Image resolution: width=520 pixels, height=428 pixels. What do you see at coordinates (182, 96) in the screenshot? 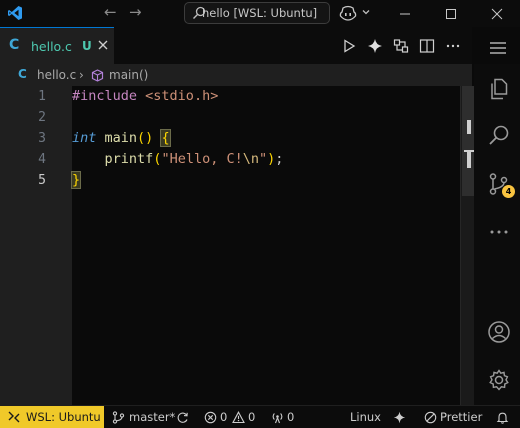
I see `token-include-path: <stdio.h>` at bounding box center [182, 96].